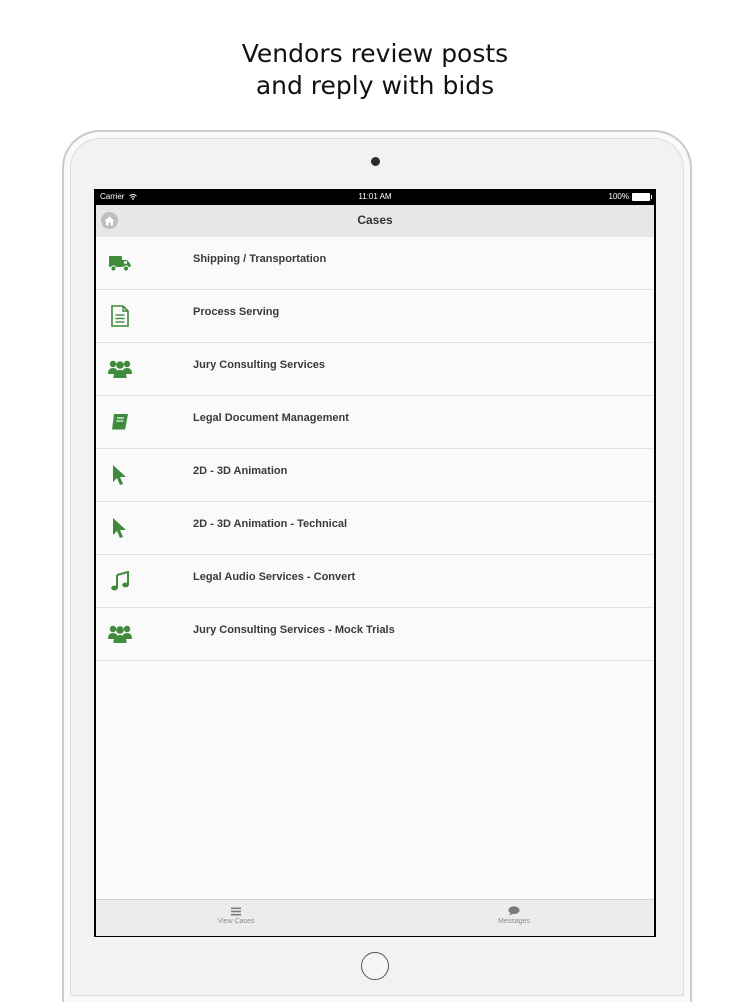 The image size is (750, 1002). Describe the element at coordinates (642, 197) in the screenshot. I see `battery-icon` at that location.